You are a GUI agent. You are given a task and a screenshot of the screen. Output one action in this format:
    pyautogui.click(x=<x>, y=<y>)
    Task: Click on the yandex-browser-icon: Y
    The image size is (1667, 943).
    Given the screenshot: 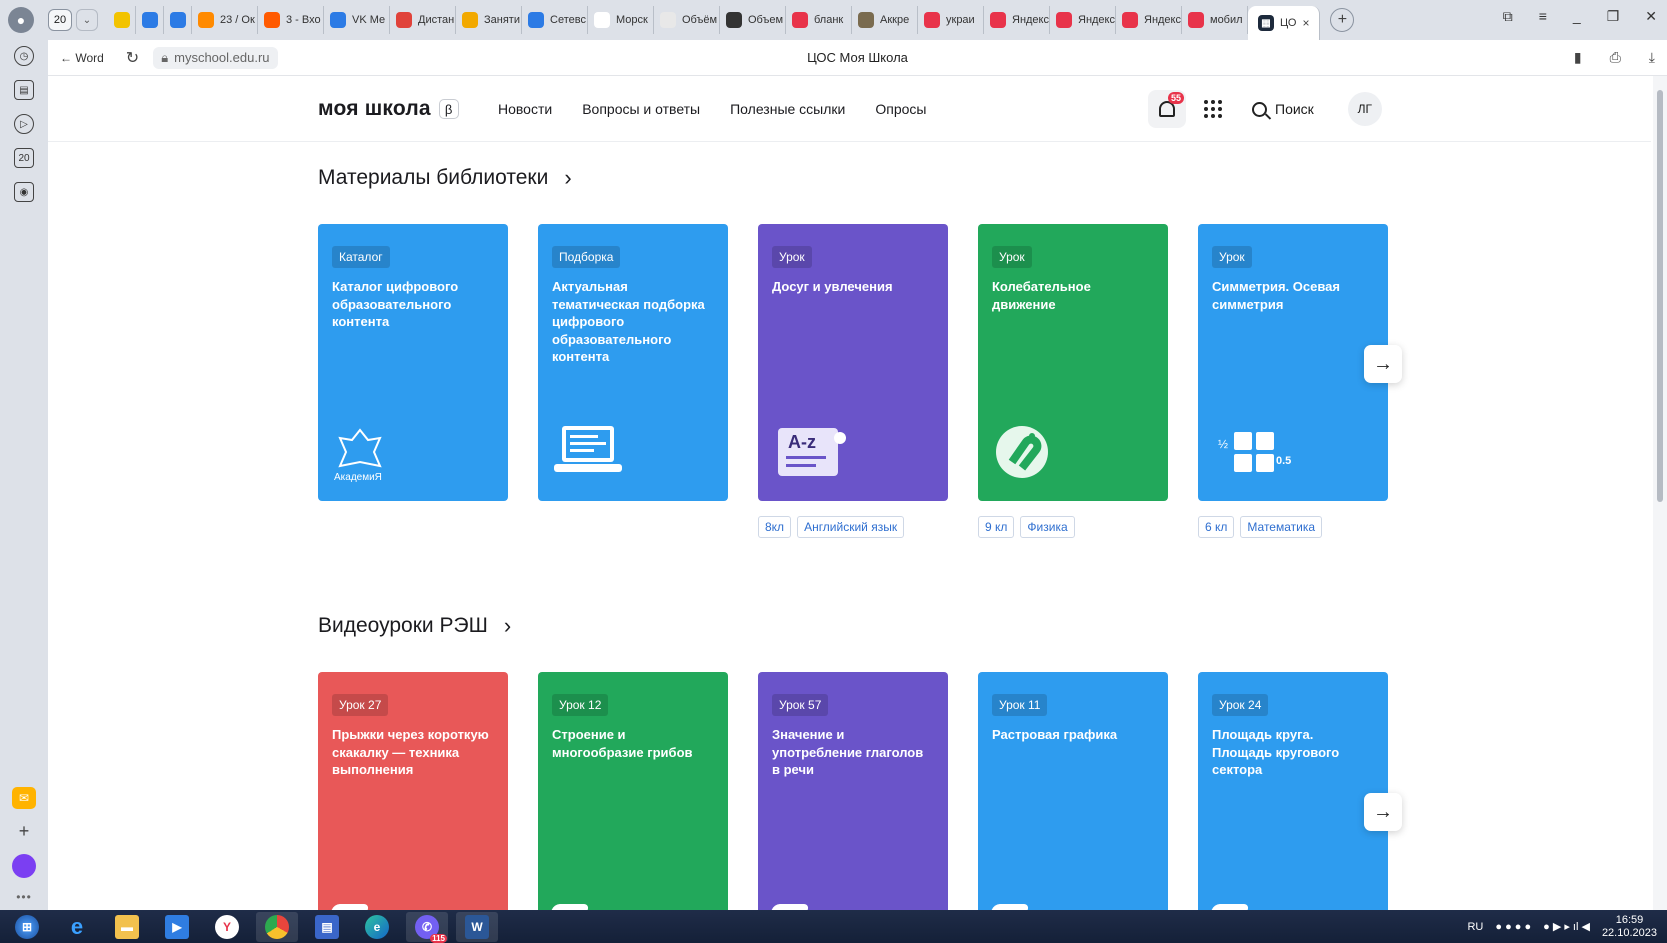 What is the action you would take?
    pyautogui.click(x=227, y=926)
    